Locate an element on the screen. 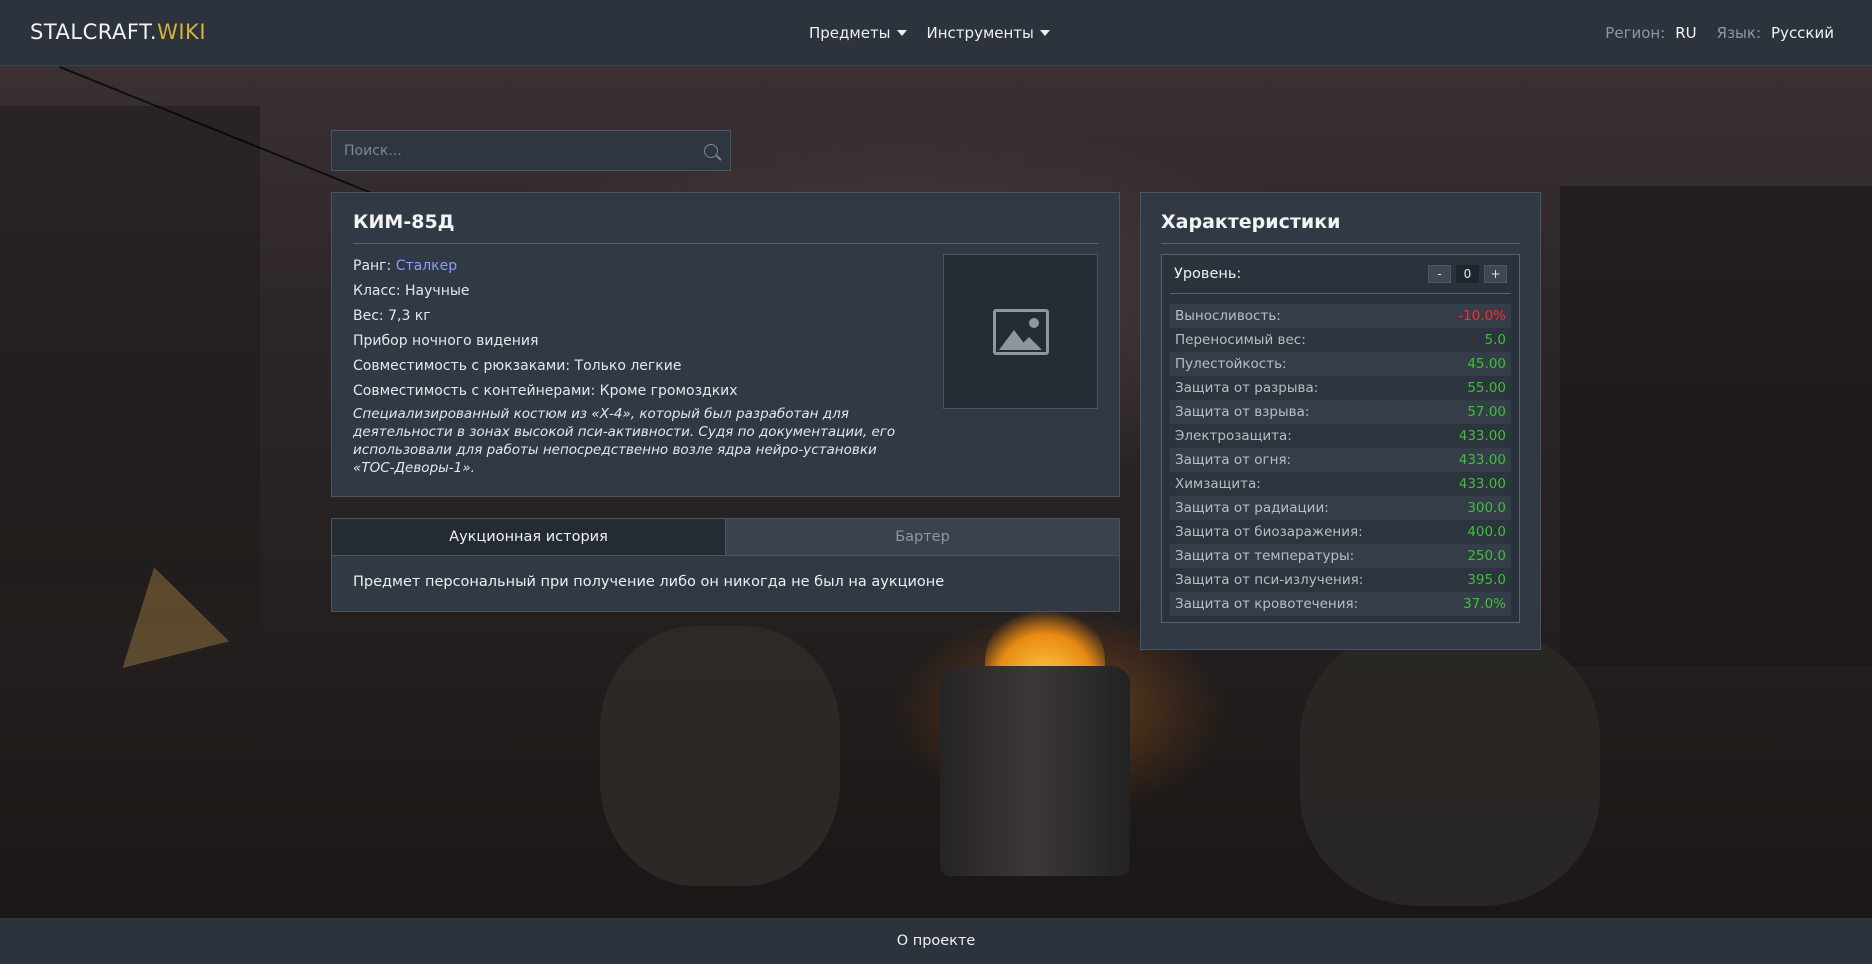  stat-row: Защита от биозаражения: 400.0 is located at coordinates (1340, 532).